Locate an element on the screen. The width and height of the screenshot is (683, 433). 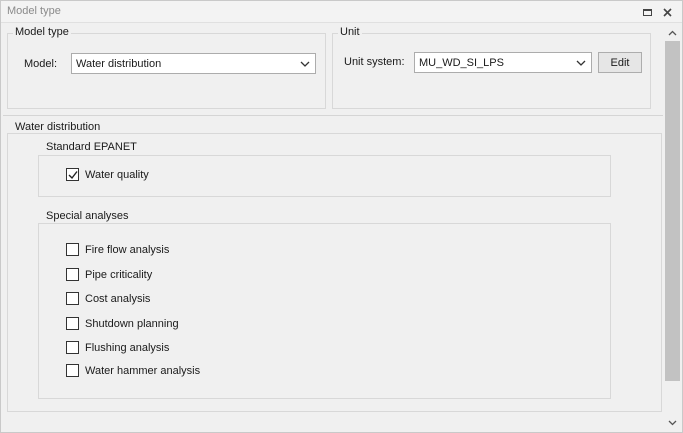
cost-analysis-label: Cost analysis is located at coordinates (118, 299).